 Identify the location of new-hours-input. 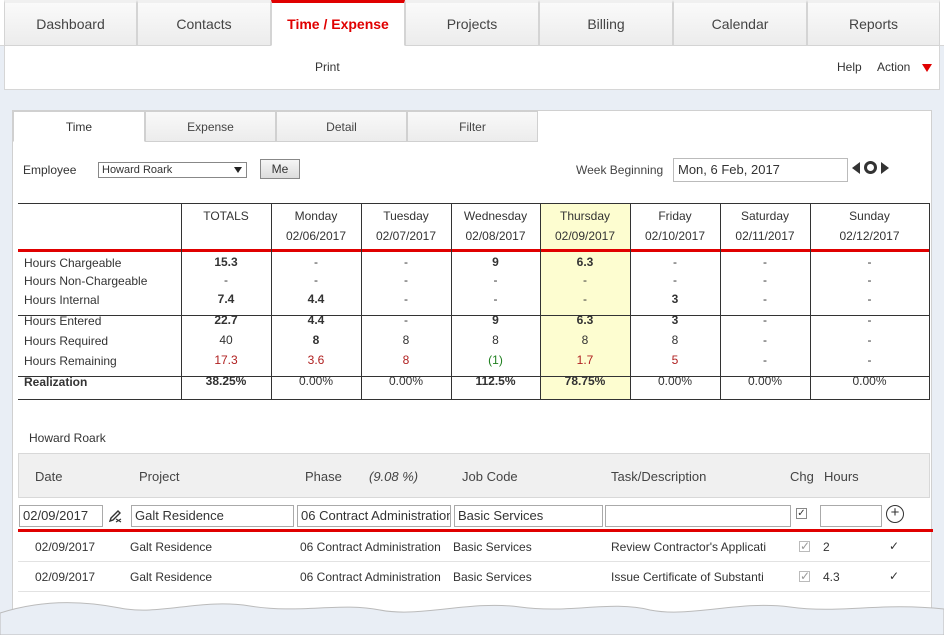
(851, 516).